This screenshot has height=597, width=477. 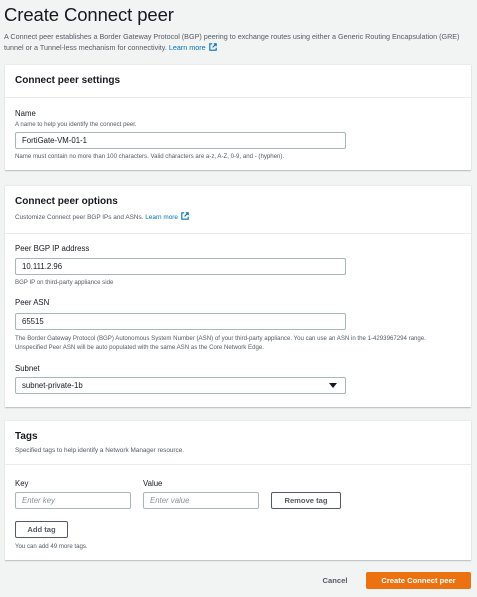 I want to click on learn-more-link: Learn more, so click(x=193, y=47).